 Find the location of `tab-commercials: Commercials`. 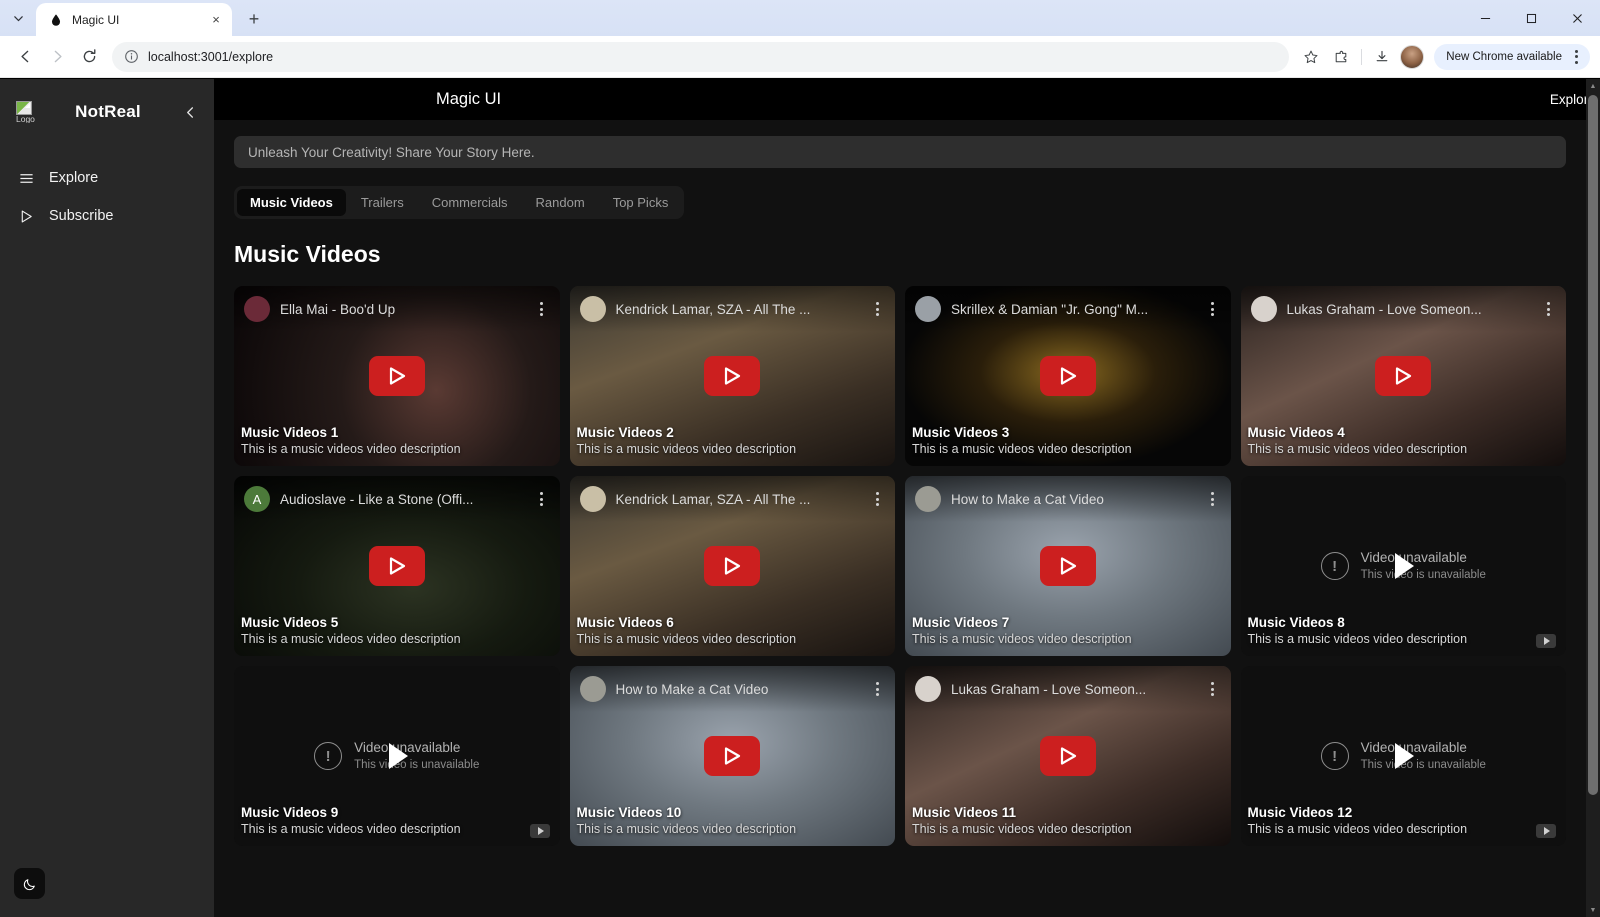

tab-commercials: Commercials is located at coordinates (470, 202).